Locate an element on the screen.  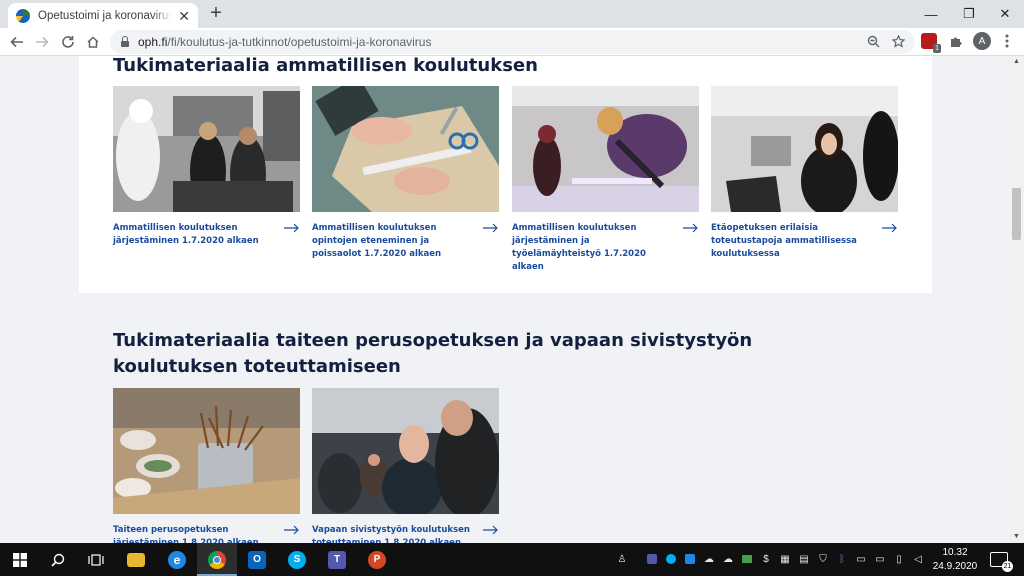
tray-onedrive-icon: ☁ is located at coordinates (709, 559).